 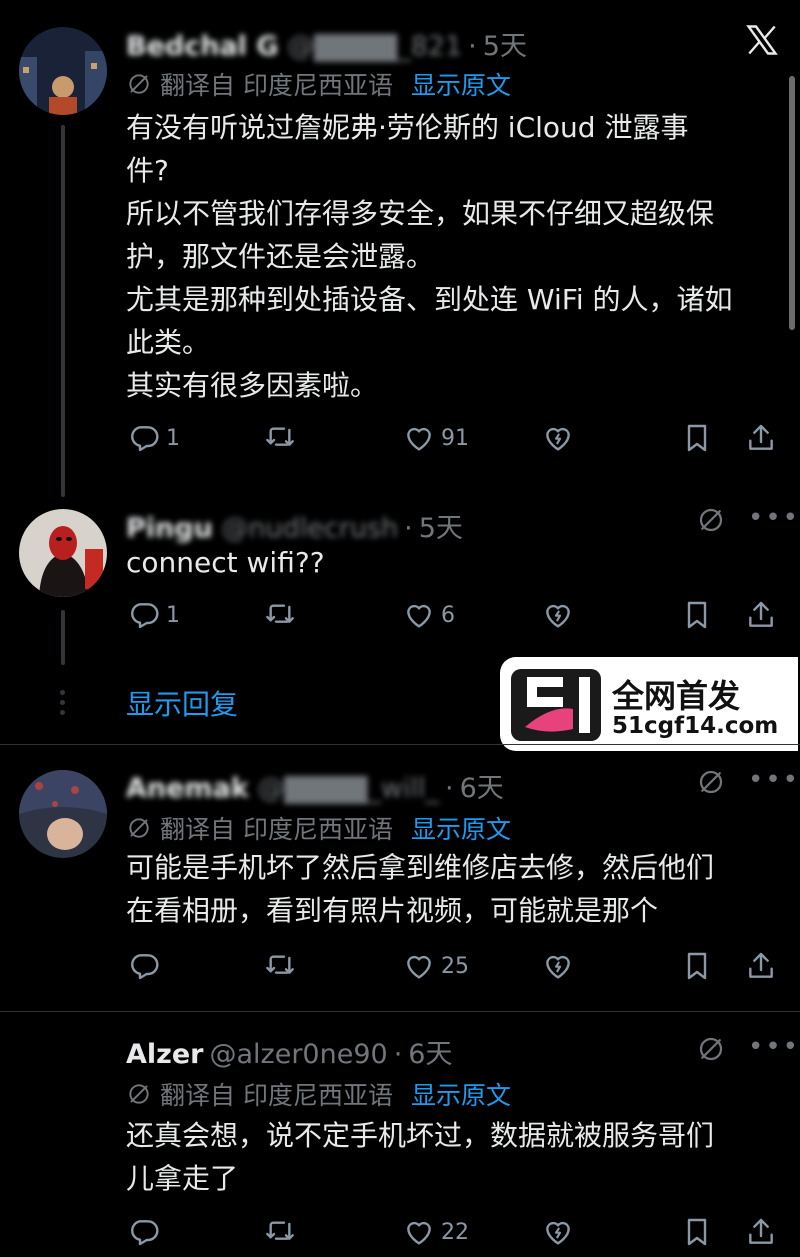 What do you see at coordinates (792, 203) in the screenshot?
I see `scrollbar` at bounding box center [792, 203].